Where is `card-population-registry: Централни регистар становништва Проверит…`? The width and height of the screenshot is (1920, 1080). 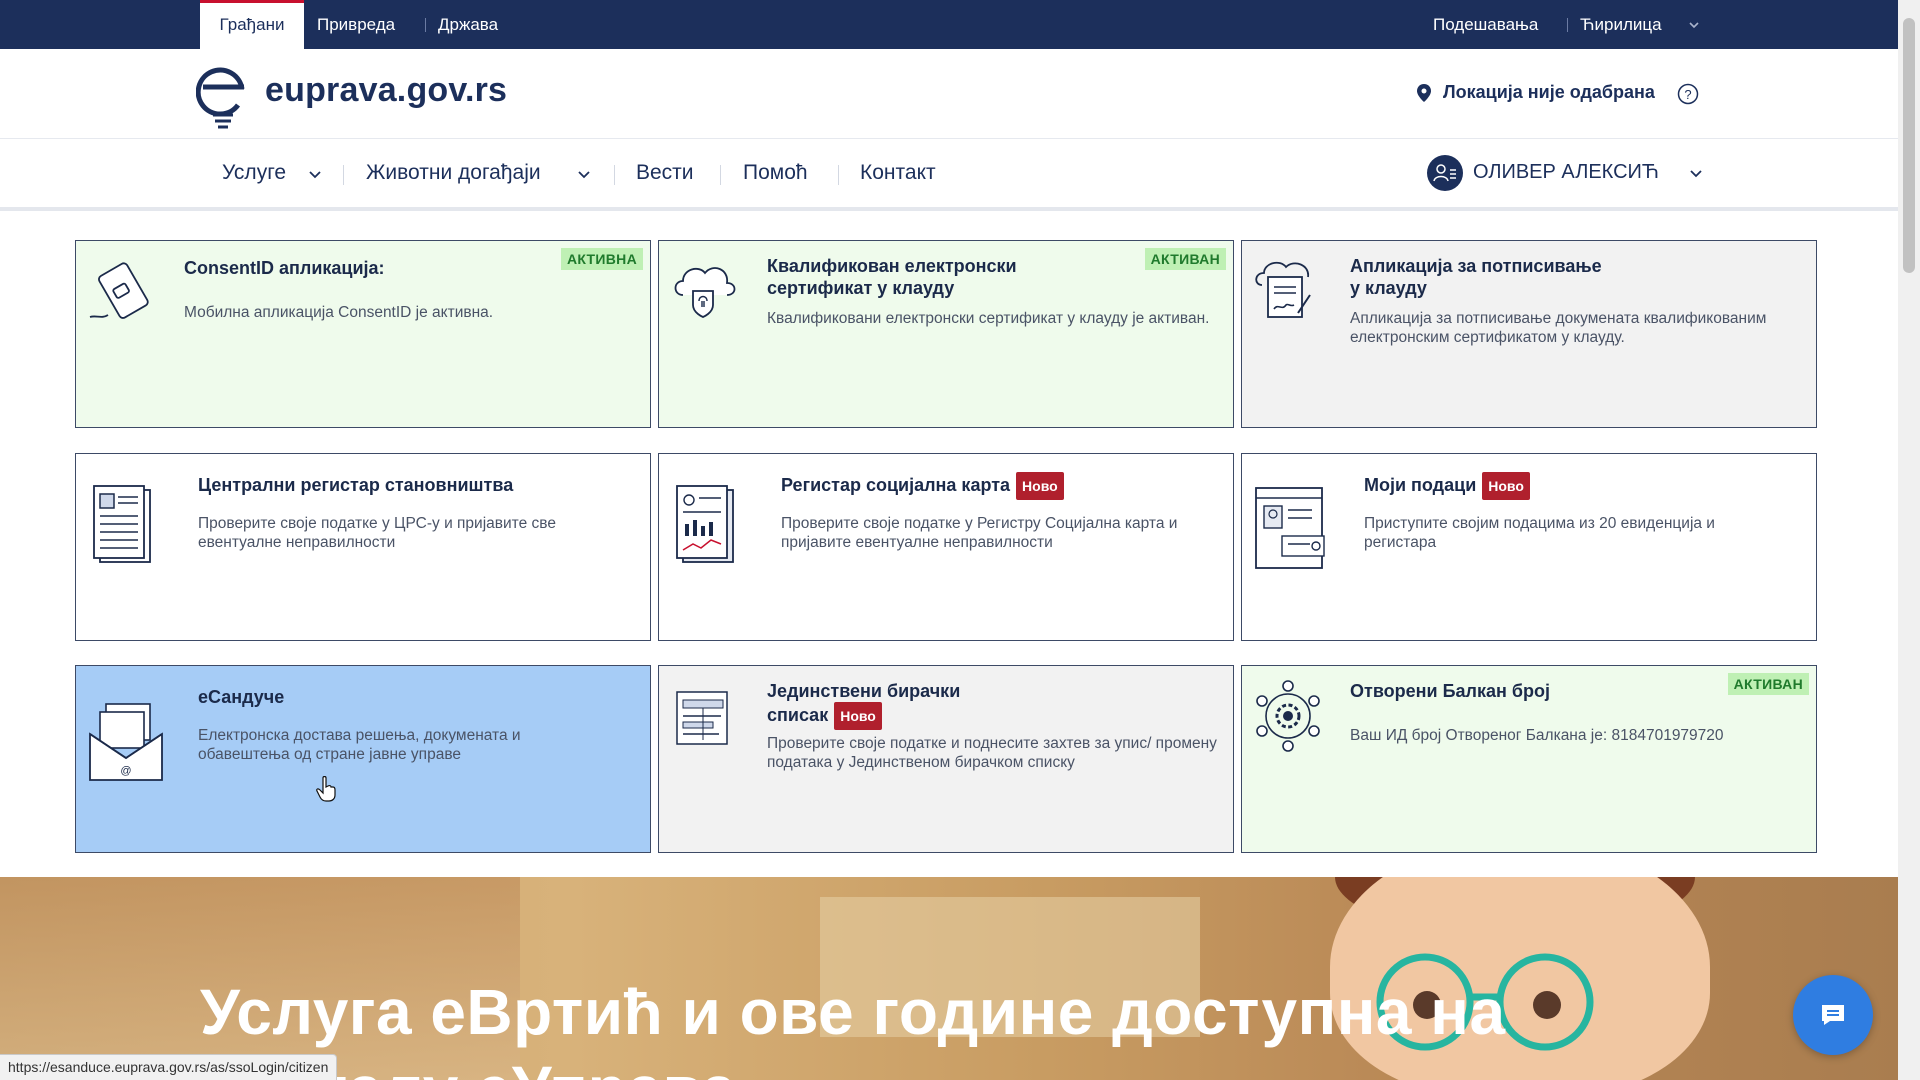 card-population-registry: Централни регистар становништва Проверит… is located at coordinates (363, 547).